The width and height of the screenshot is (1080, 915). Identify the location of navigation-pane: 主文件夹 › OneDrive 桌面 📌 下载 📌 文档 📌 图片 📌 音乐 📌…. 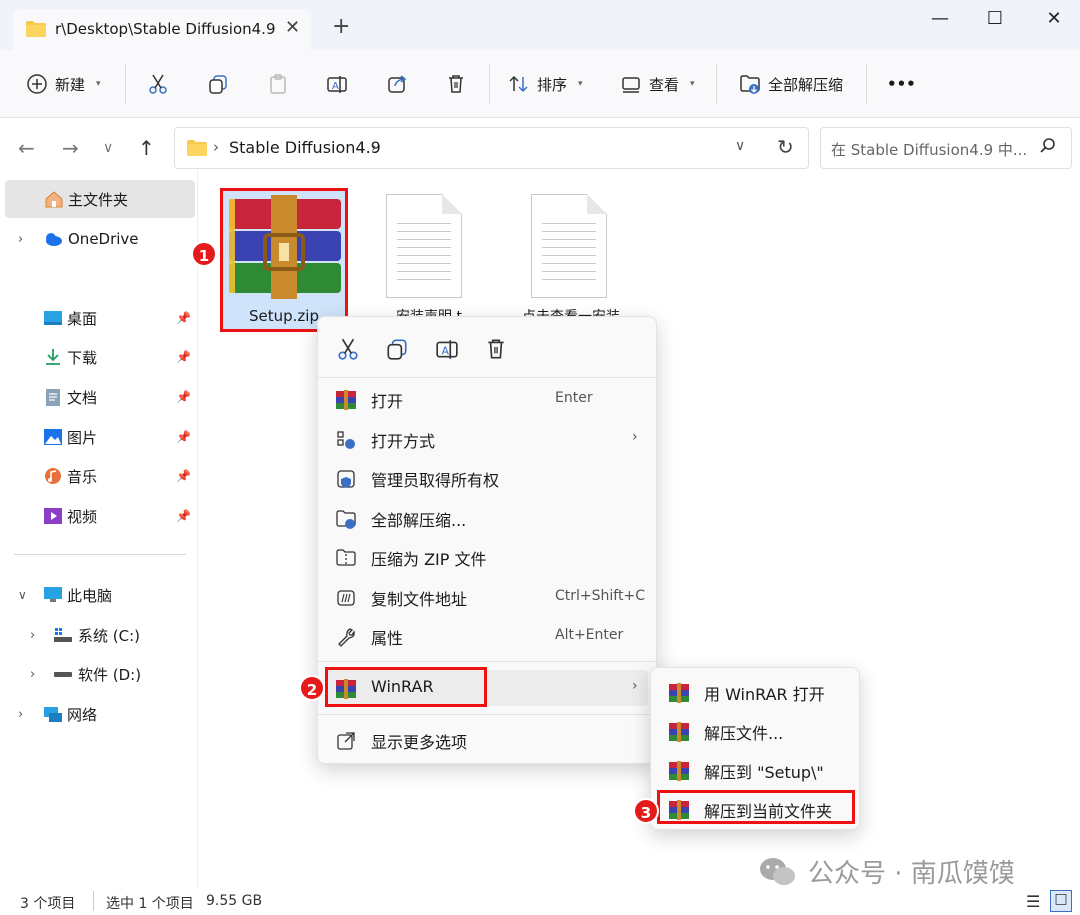
(99, 529).